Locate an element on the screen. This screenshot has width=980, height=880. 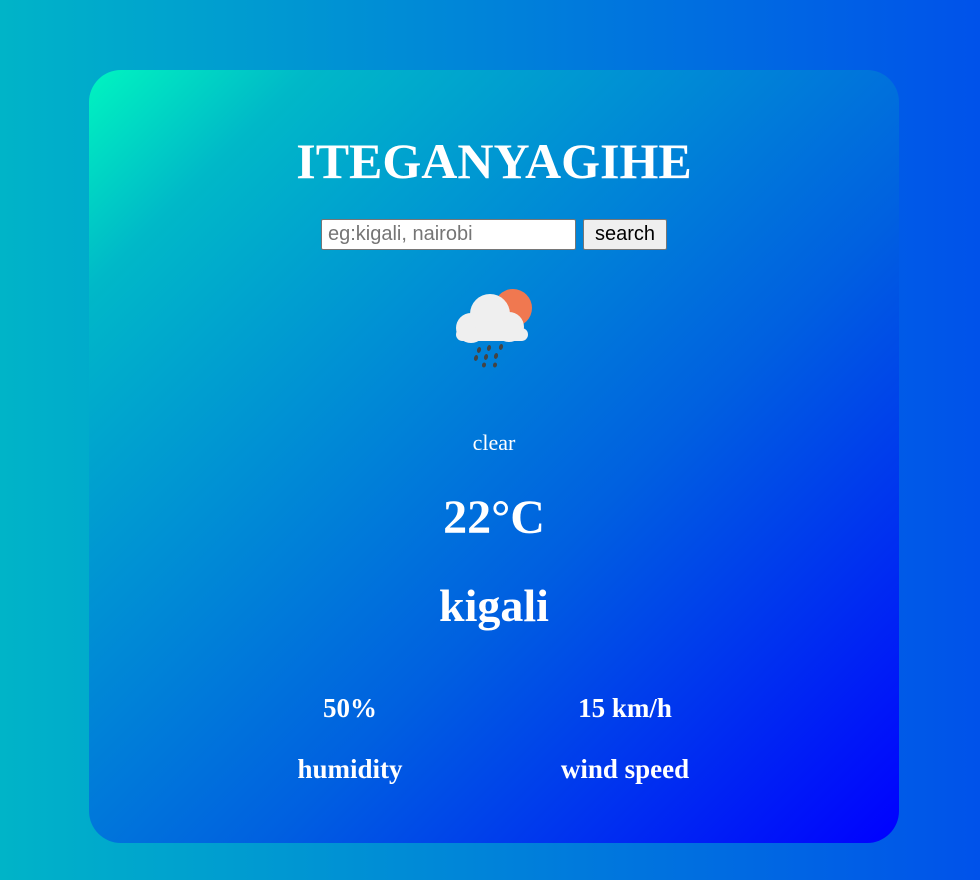
search-bar: search is located at coordinates (494, 234).